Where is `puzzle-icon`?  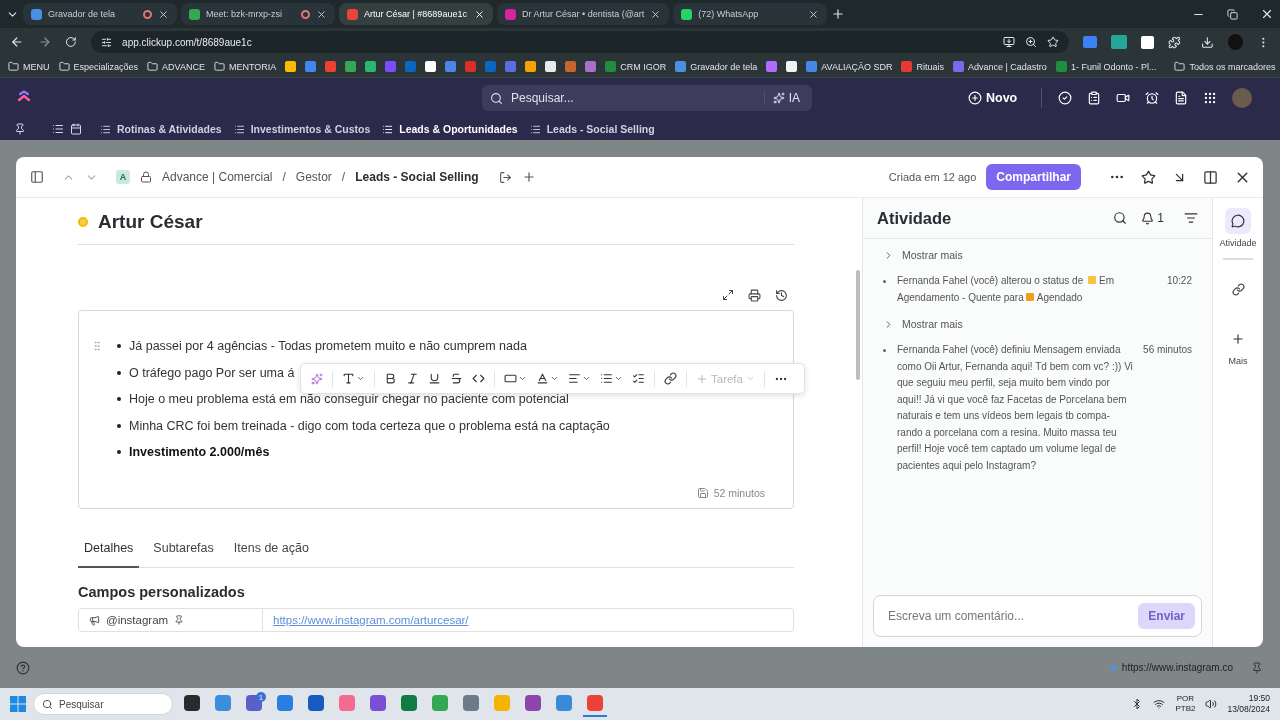
puzzle-icon is located at coordinates (1174, 42).